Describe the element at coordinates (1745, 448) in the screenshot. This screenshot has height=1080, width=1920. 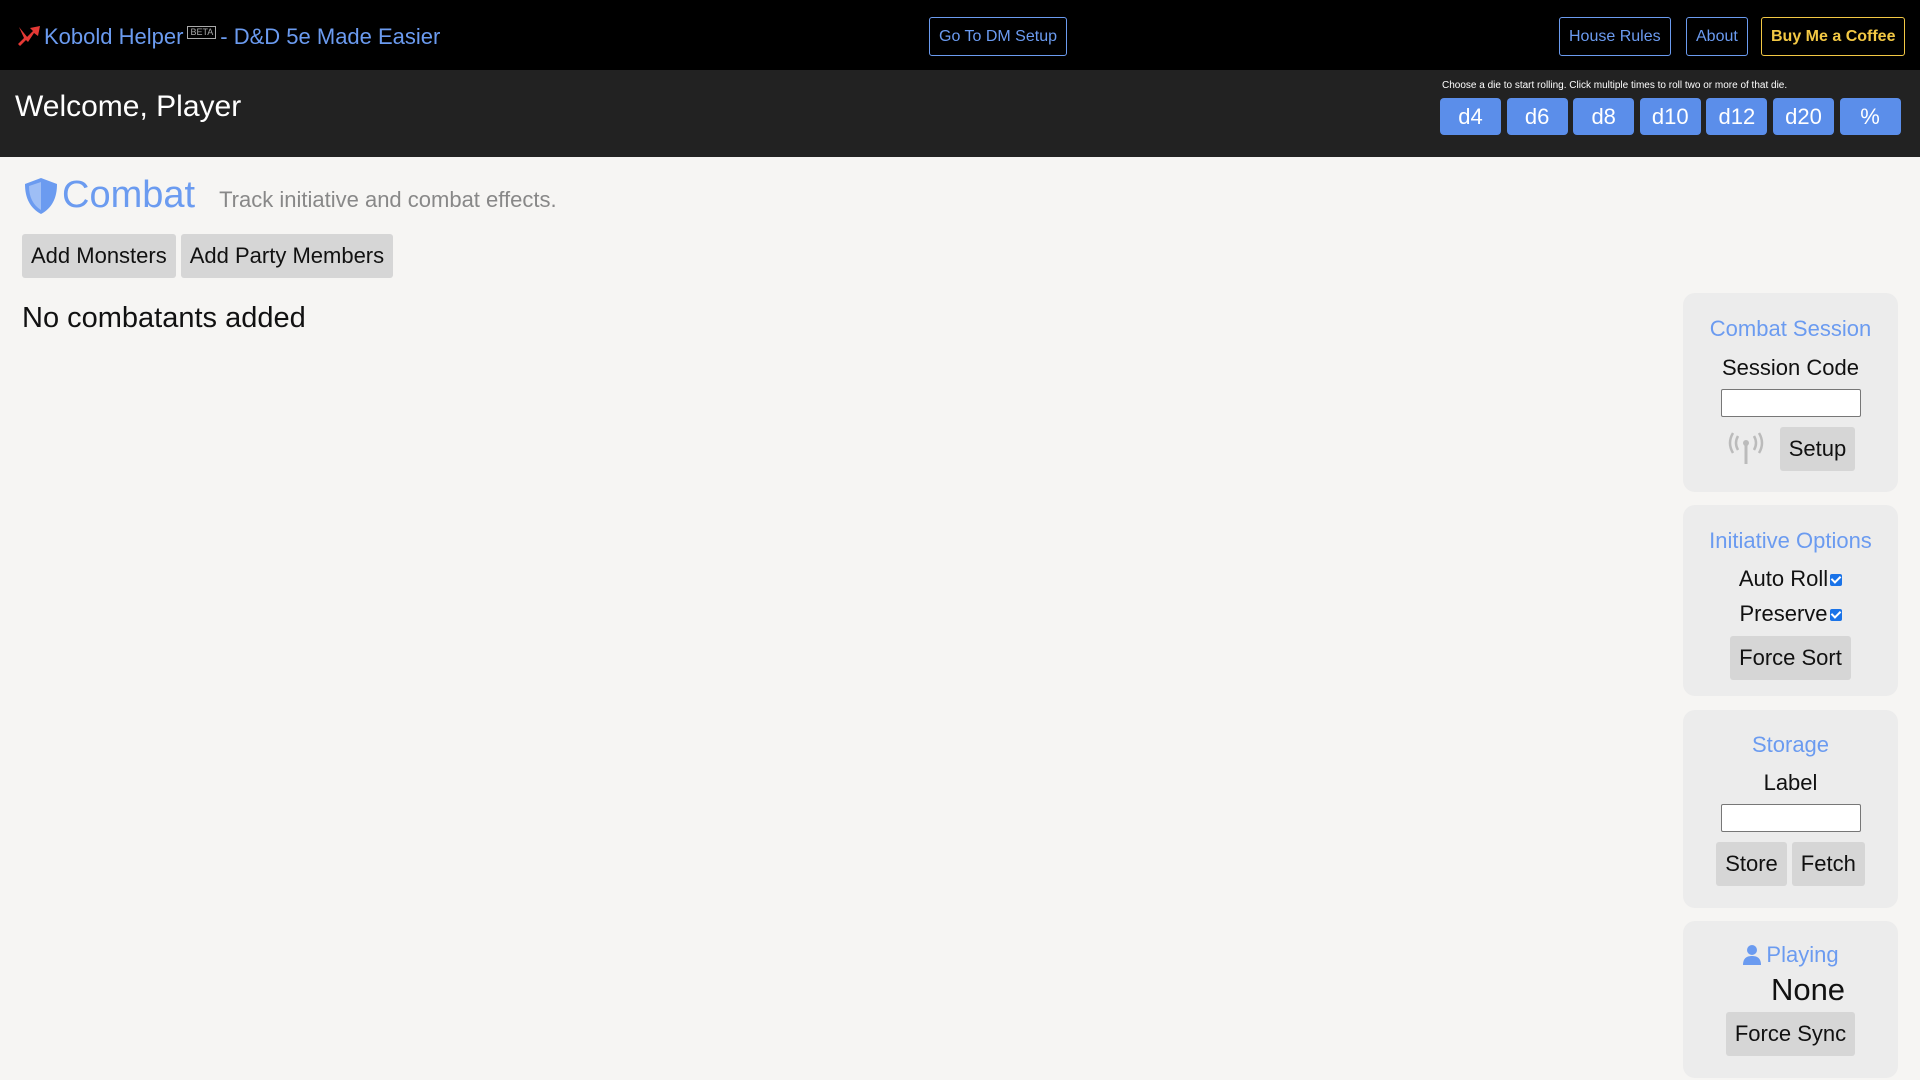
I see `broadcast-icon` at that location.